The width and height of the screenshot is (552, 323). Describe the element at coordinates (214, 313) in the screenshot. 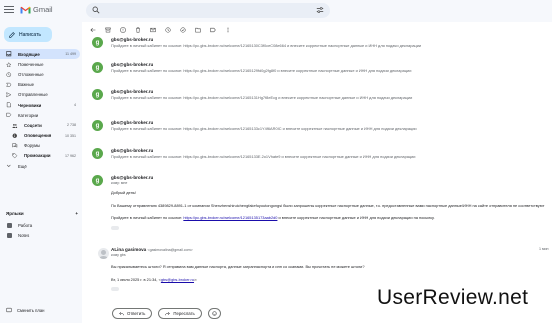

I see `emoji-reaction-button` at that location.